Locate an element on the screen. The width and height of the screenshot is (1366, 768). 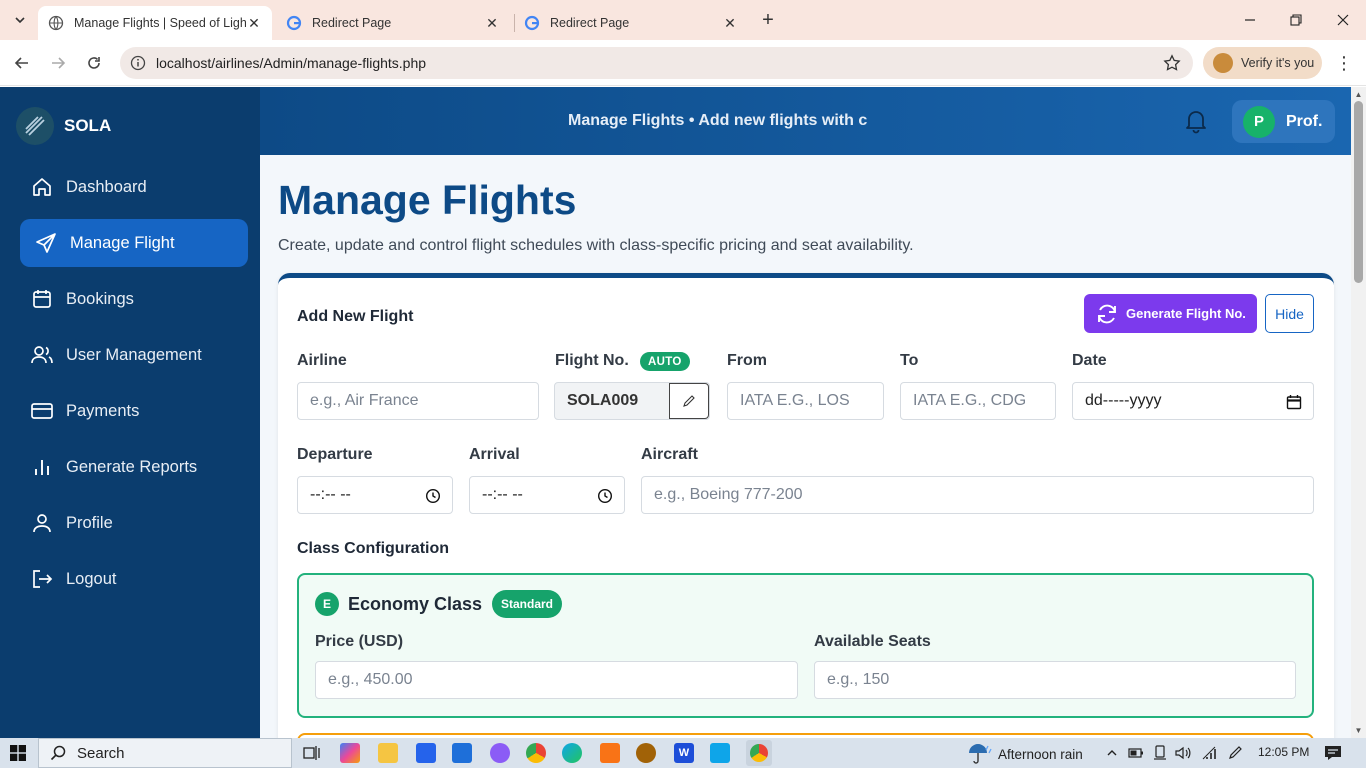
home-icon is located at coordinates (42, 187).